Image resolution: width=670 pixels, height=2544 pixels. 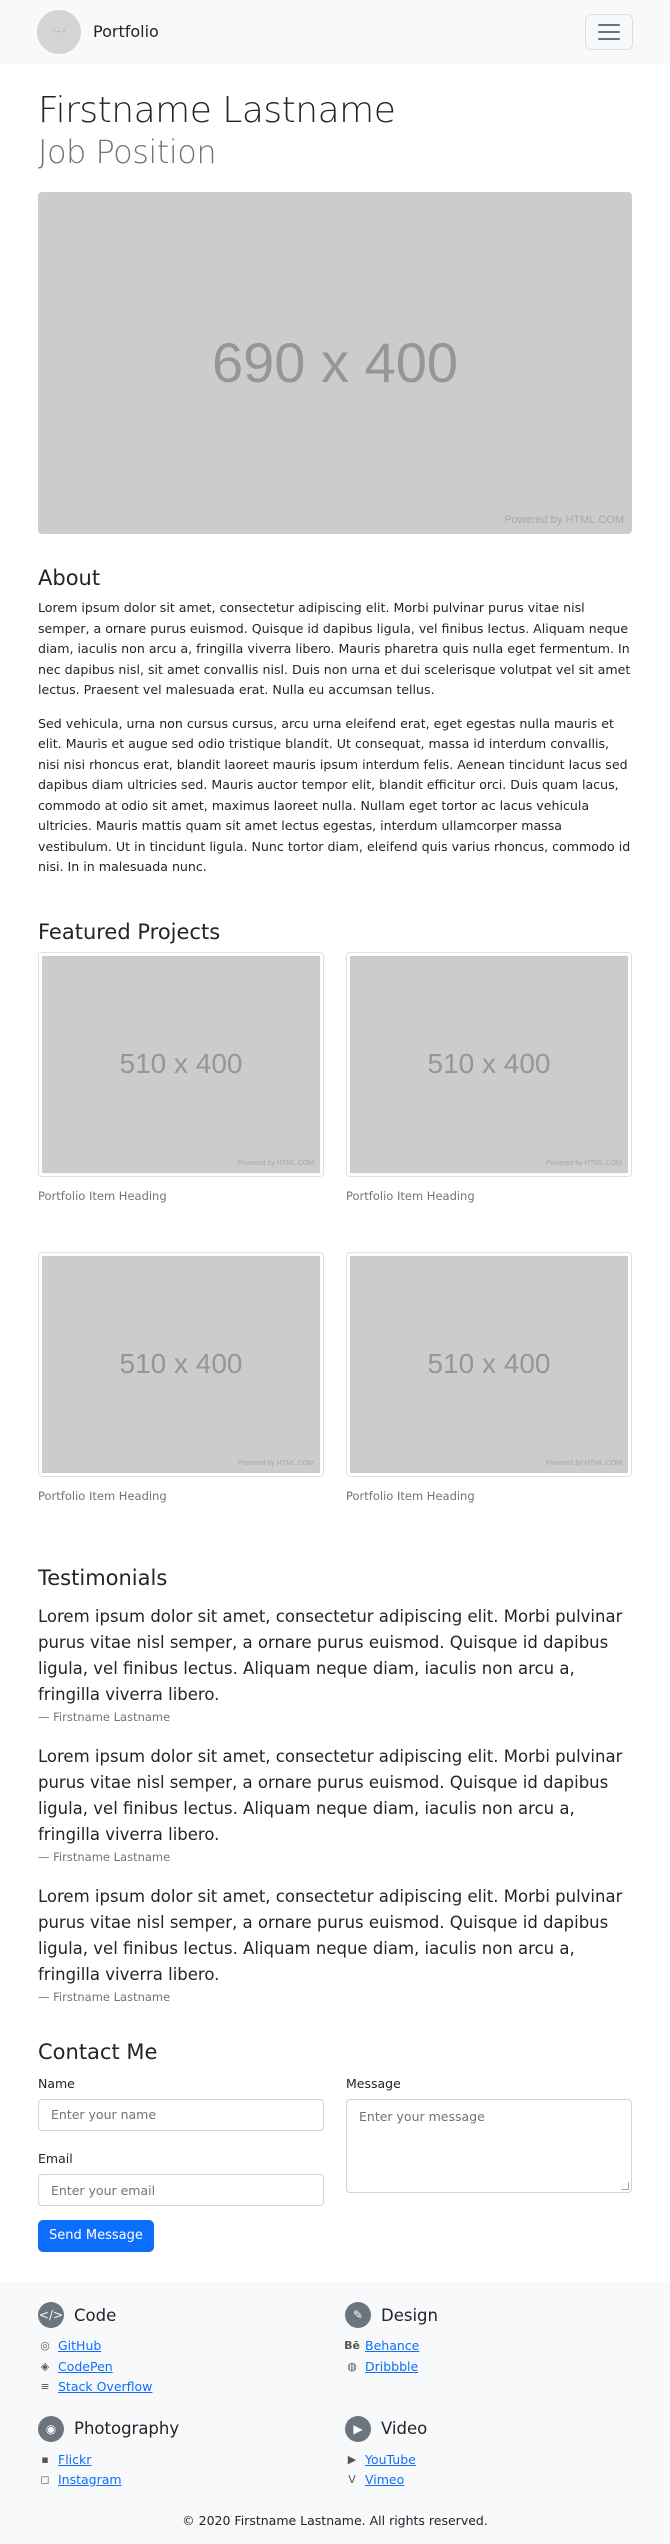 I want to click on camera-icon: ◉, so click(x=51, y=2428).